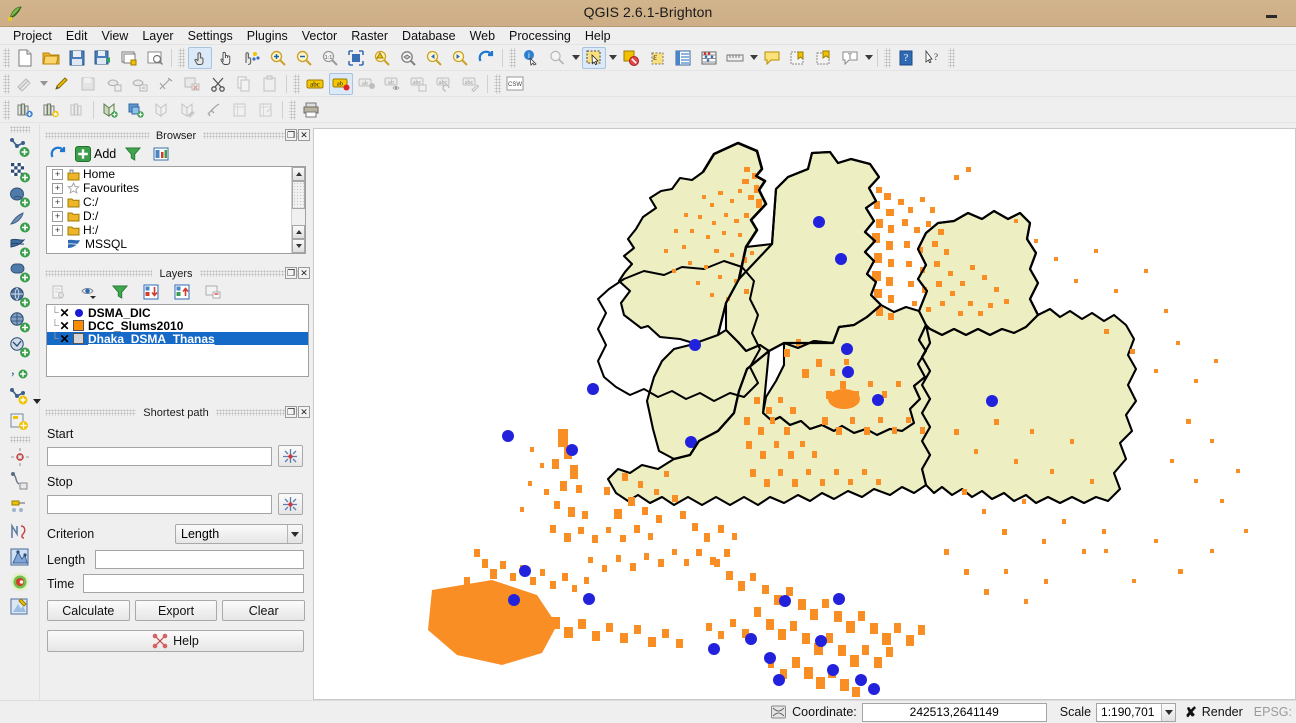  What do you see at coordinates (88, 610) in the screenshot?
I see `calculate-button: Calculate` at bounding box center [88, 610].